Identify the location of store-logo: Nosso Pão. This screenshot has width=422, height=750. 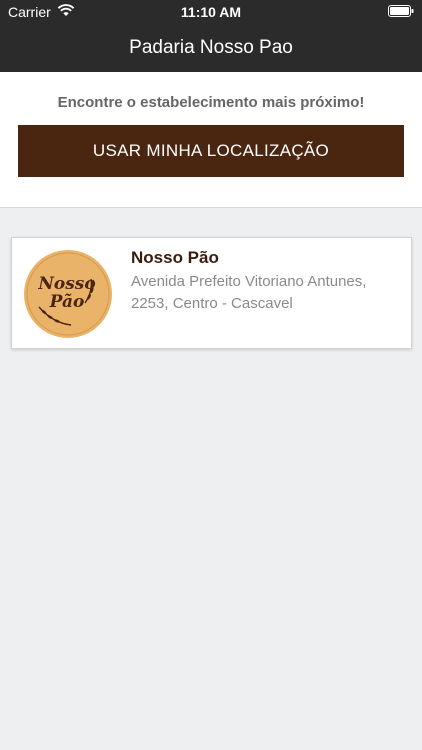
(68, 294).